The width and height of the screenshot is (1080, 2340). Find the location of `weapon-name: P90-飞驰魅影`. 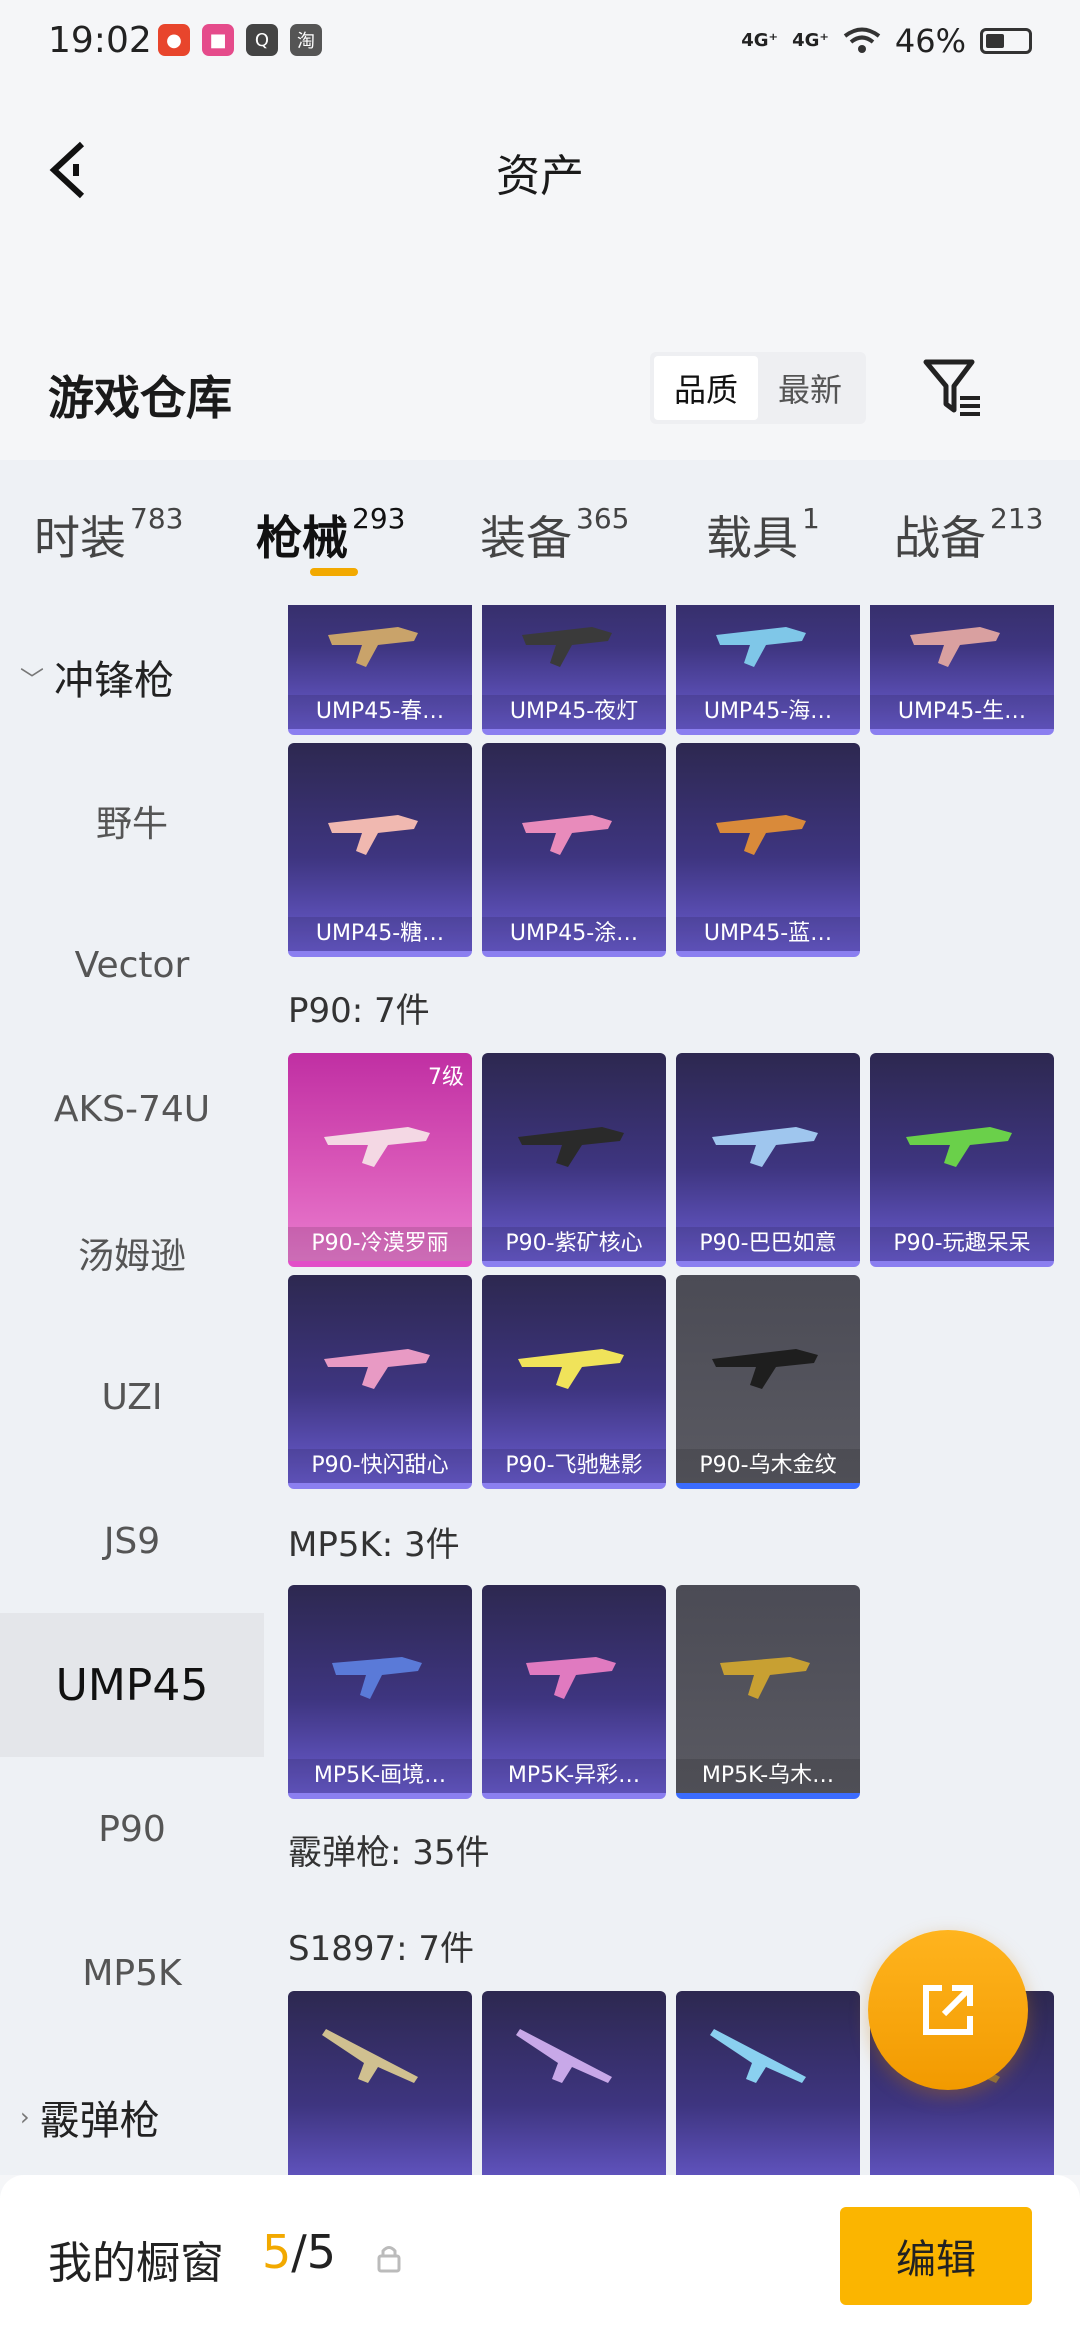

weapon-name: P90-飞驰魅影 is located at coordinates (574, 1466).